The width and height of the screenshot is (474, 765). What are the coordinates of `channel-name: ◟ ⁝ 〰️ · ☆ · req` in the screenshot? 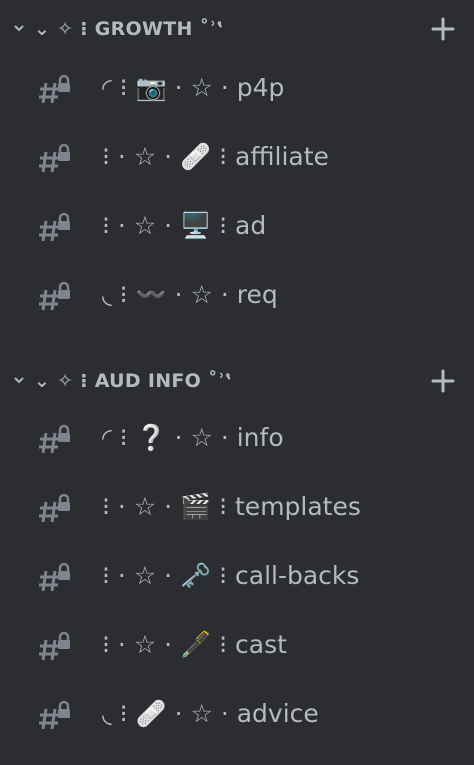 It's located at (190, 294).